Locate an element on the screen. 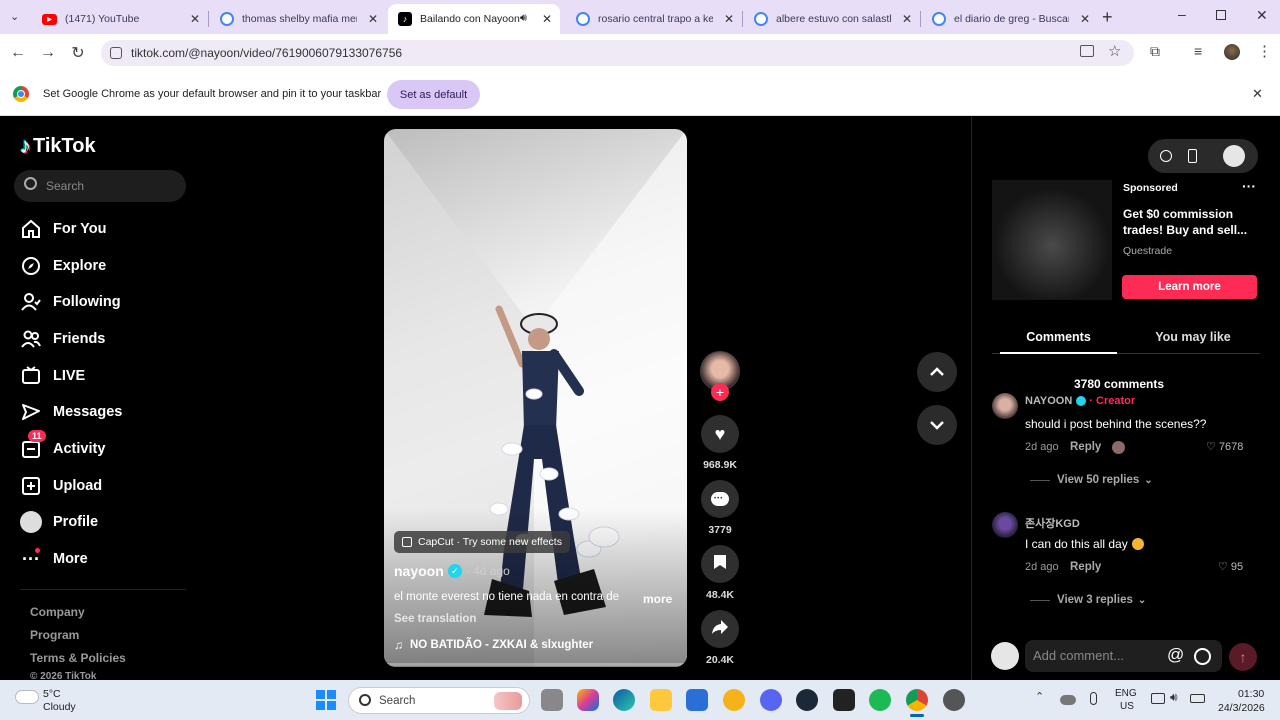 This screenshot has height=720, width=1280. ad-options-icon: ··· is located at coordinates (1249, 186).